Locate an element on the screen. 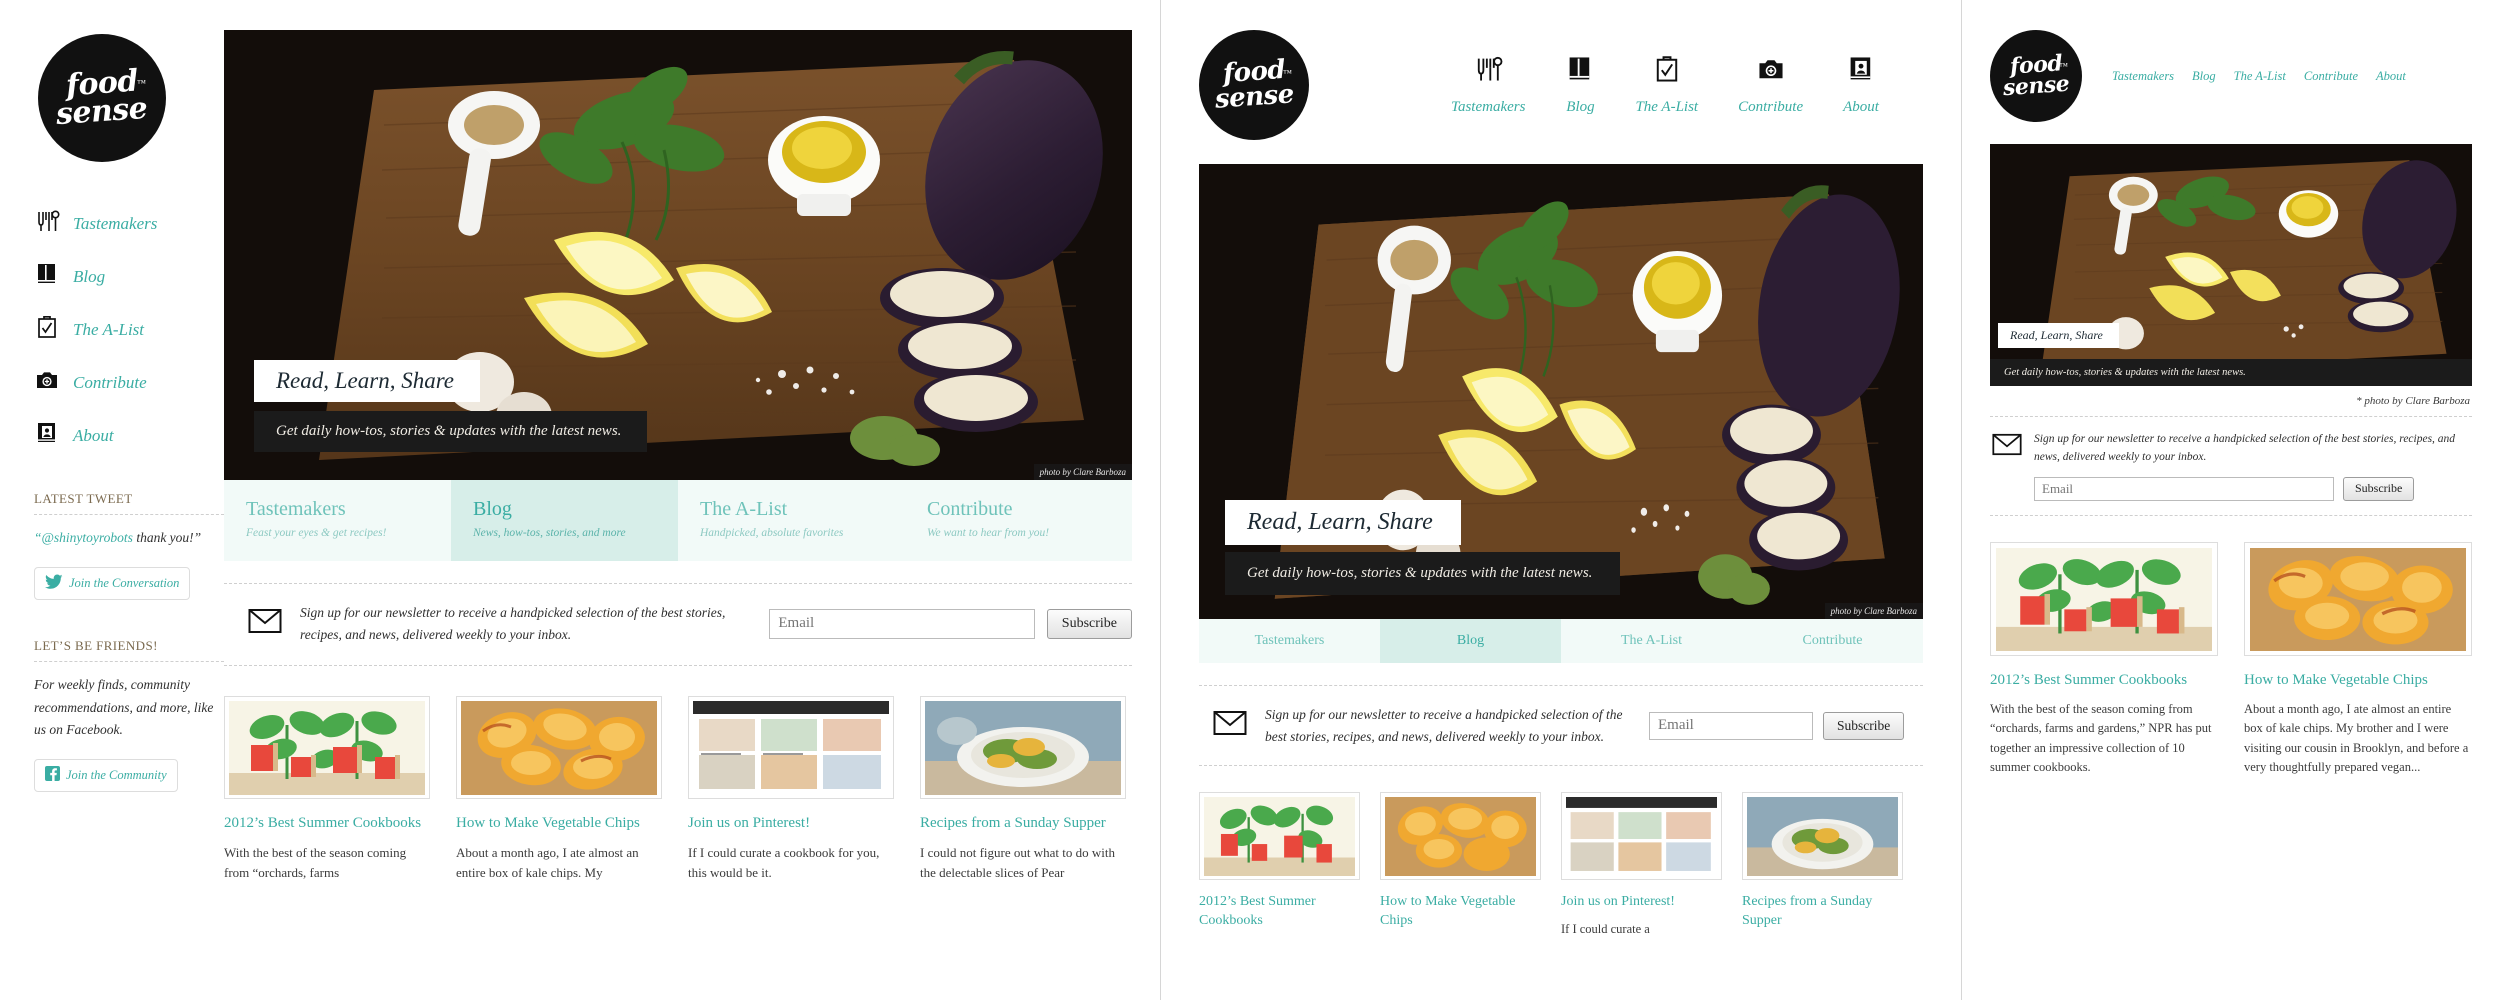  article-card: Recipes from a Sunday Supper is located at coordinates (1822, 865).